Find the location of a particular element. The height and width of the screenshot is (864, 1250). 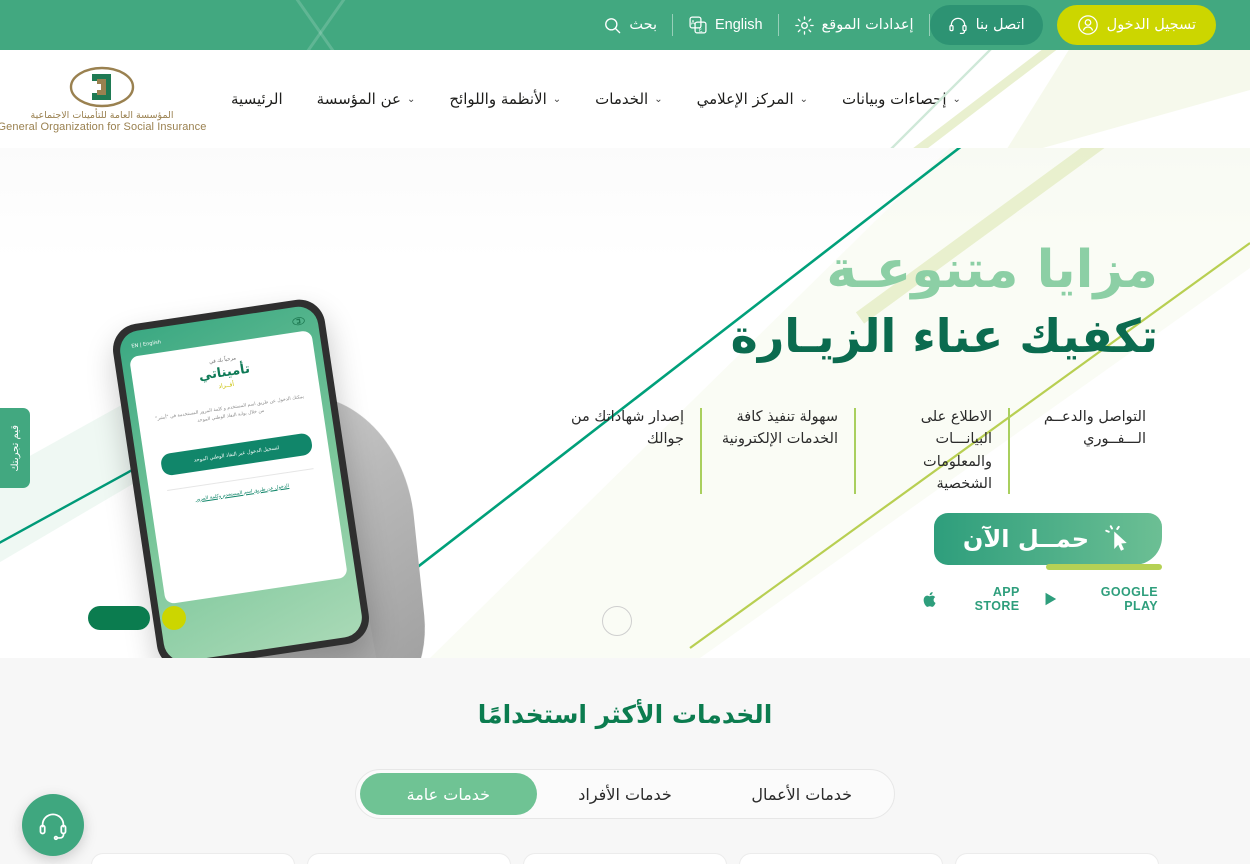

nav-item-label: إحصاءات وبيانات is located at coordinates (894, 99).